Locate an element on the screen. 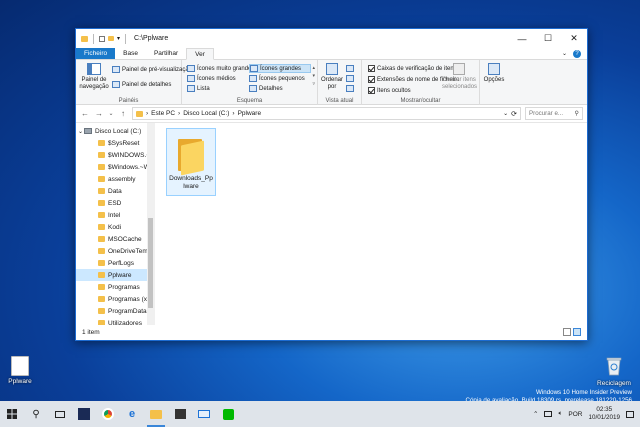 This screenshot has height=427, width=640. nav-item: Kodi is located at coordinates (115, 227).